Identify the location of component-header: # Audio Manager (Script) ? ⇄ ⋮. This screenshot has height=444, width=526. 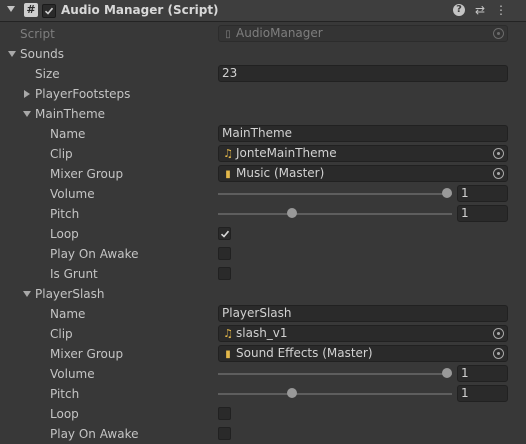
(263, 11).